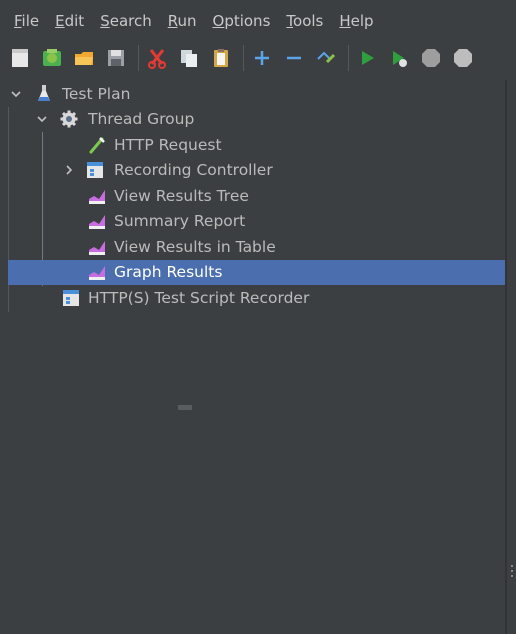 This screenshot has height=634, width=516. What do you see at coordinates (199, 298) in the screenshot?
I see `tree-node-label: HTTP(S) Test Script Recorder` at bounding box center [199, 298].